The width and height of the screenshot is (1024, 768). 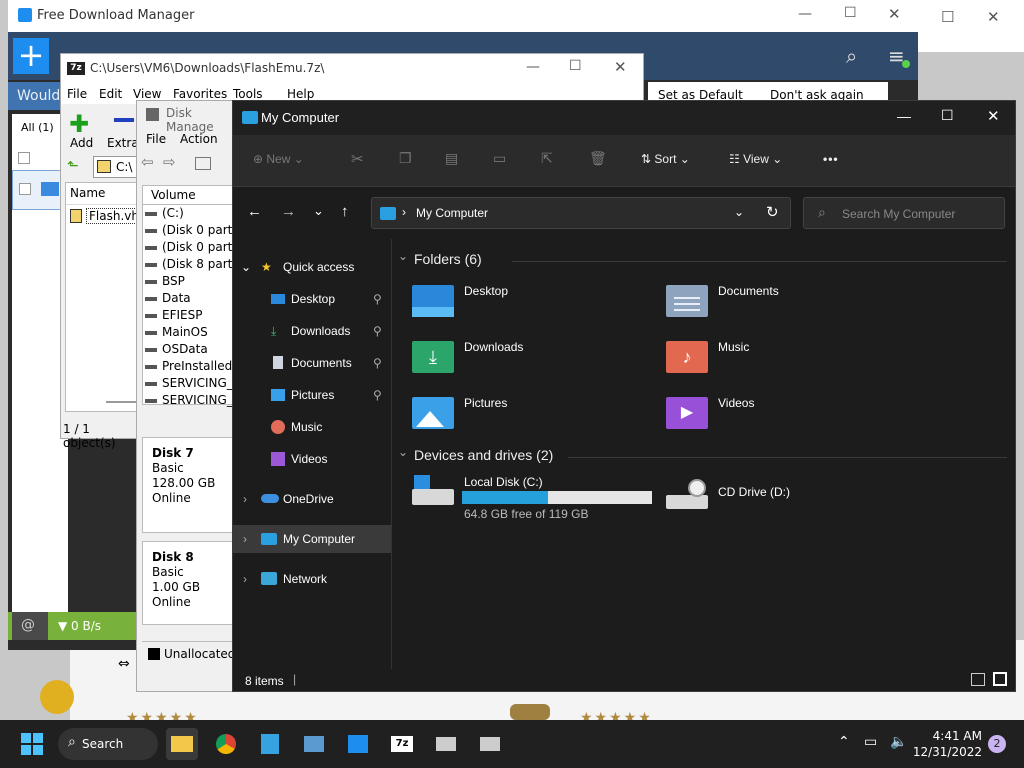 What do you see at coordinates (270, 744) in the screenshot?
I see `app-taskbar-icon` at bounding box center [270, 744].